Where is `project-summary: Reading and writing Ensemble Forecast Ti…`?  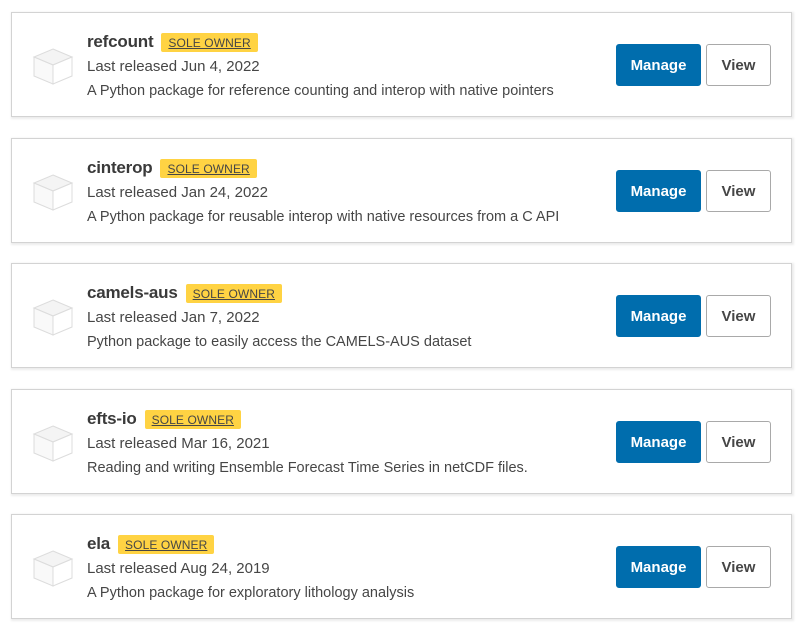 project-summary: Reading and writing Ensemble Forecast Ti… is located at coordinates (307, 468).